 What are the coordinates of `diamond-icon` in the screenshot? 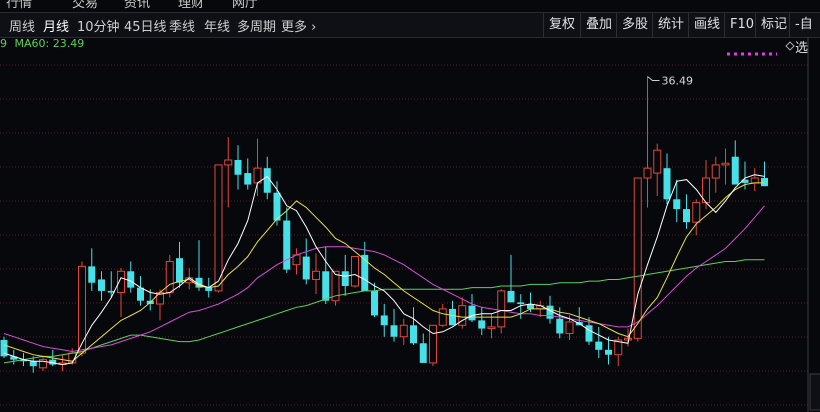 It's located at (790, 46).